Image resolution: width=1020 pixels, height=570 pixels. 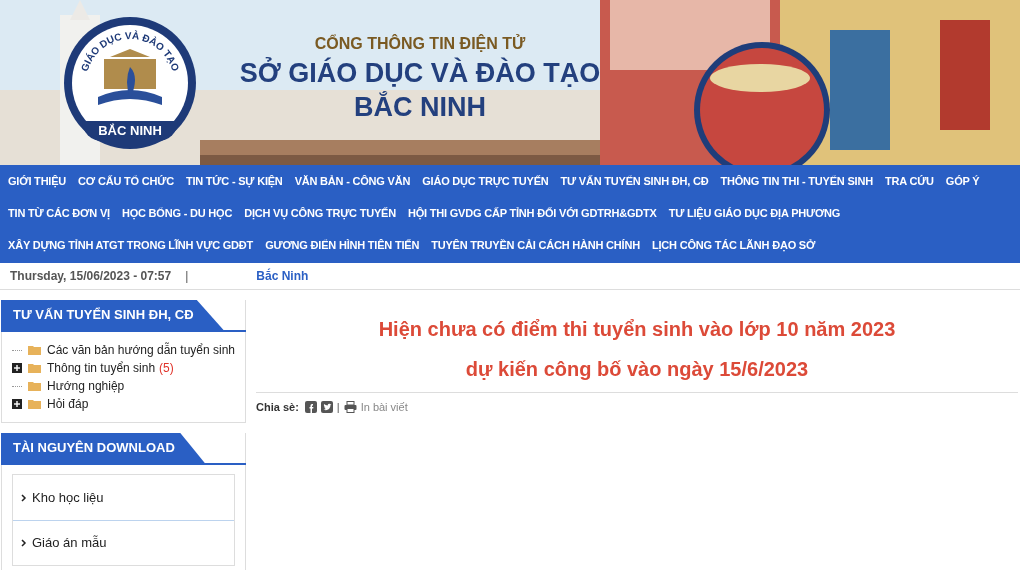 I want to click on nav-link: HỌC BỔNG - DU HỌC, so click(x=177, y=213).